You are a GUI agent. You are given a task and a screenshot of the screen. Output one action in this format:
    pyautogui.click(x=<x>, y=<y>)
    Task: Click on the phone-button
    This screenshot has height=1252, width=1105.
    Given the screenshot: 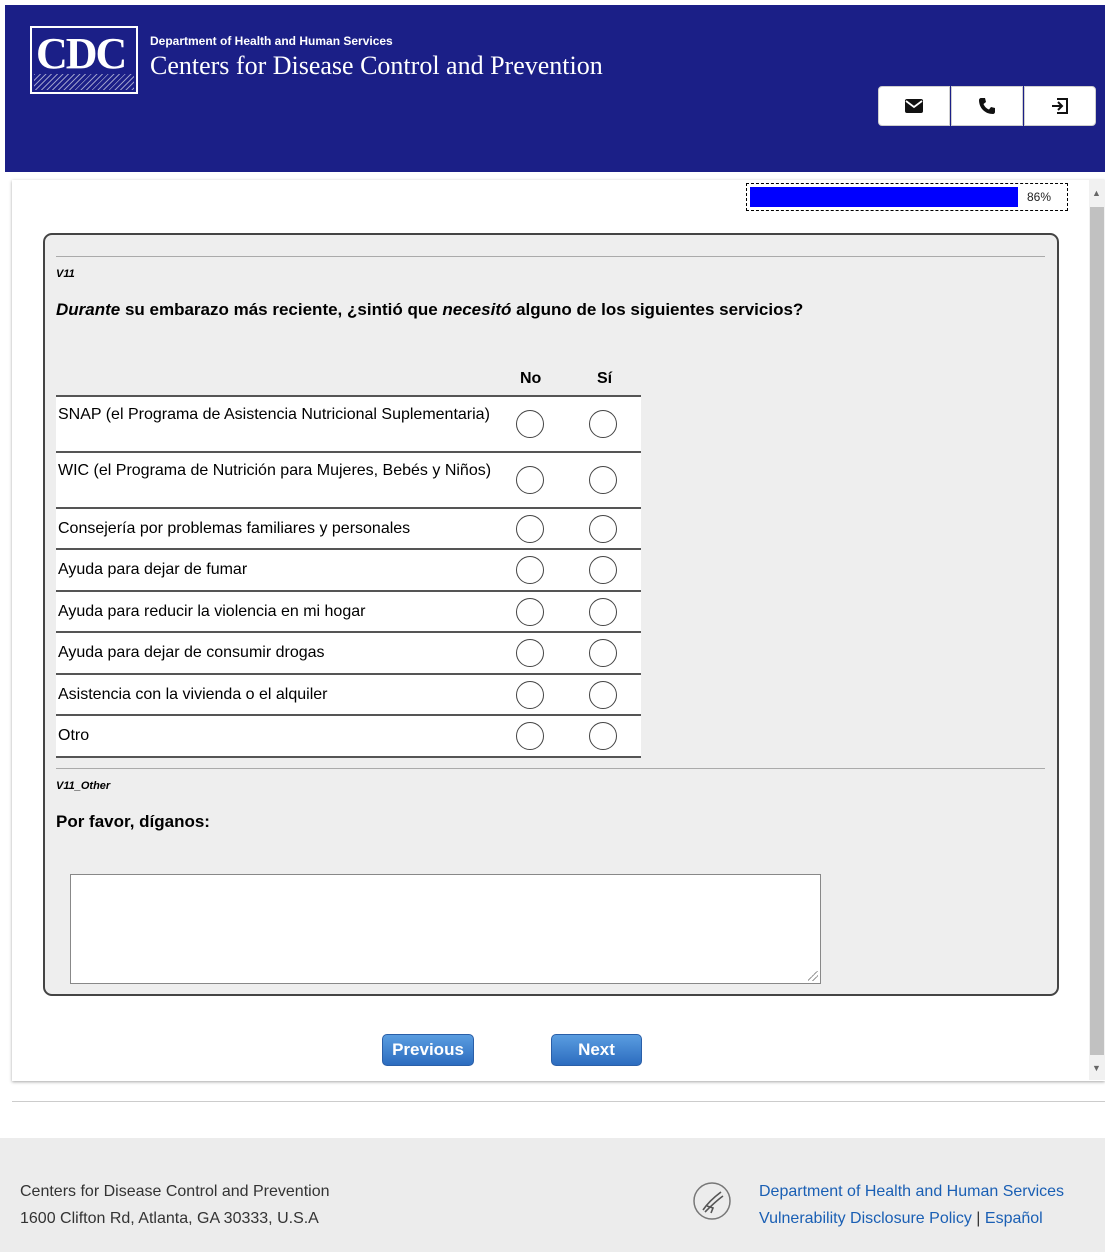 What is the action you would take?
    pyautogui.click(x=987, y=106)
    